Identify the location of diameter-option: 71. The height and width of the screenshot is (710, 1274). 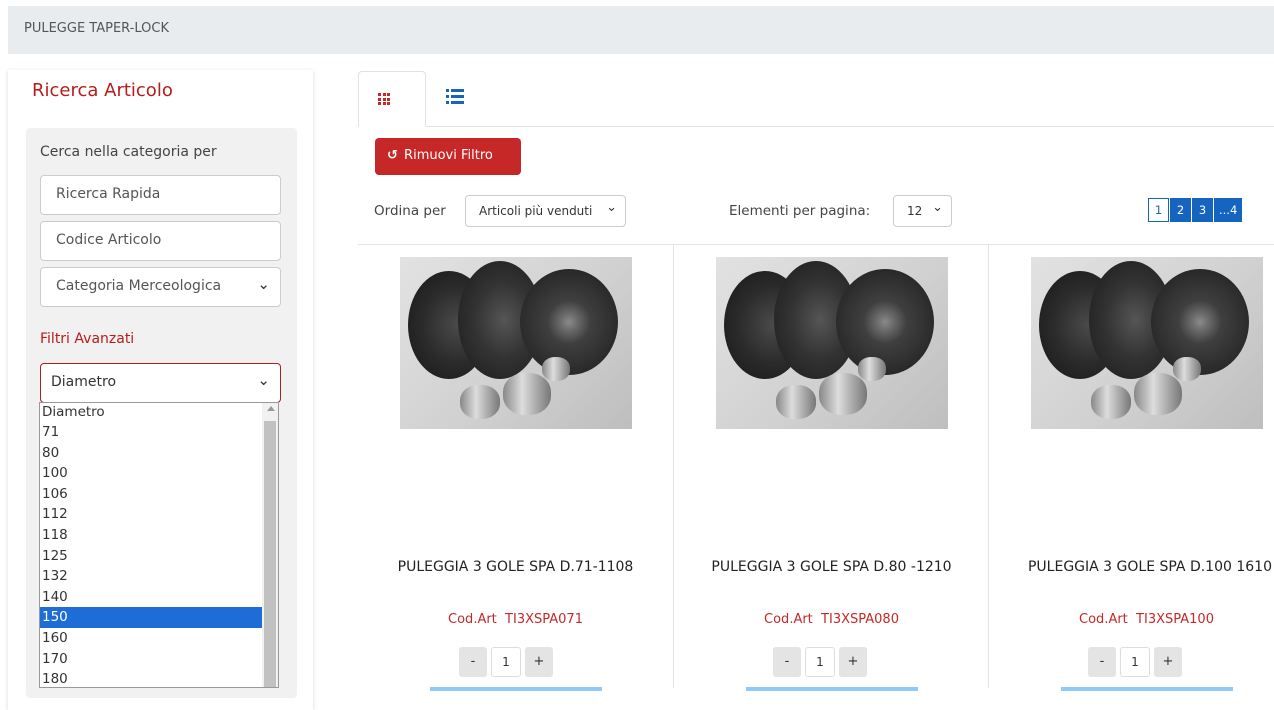
(159, 432).